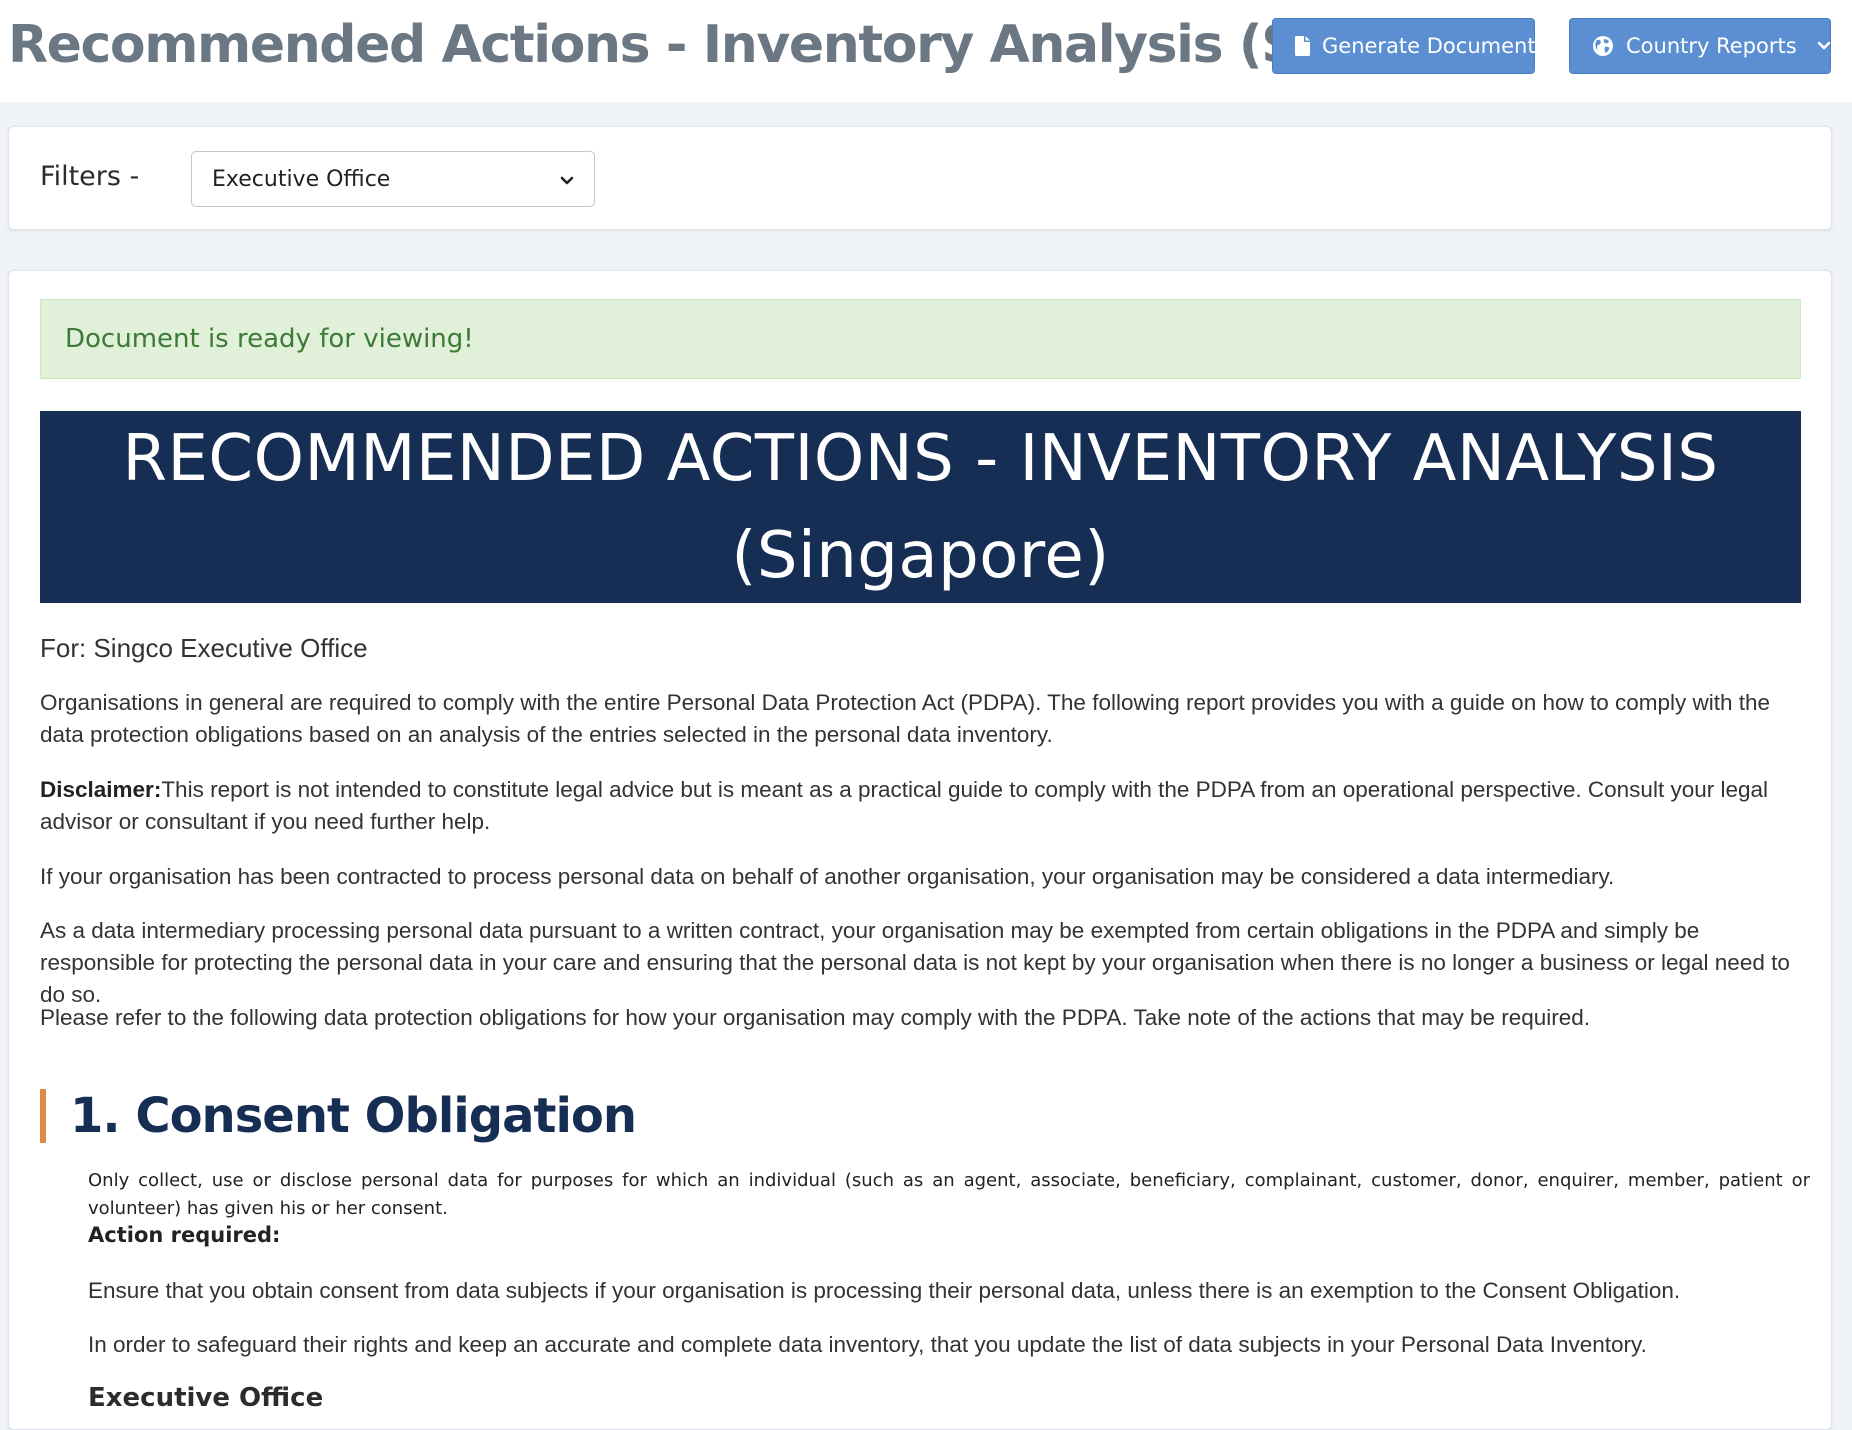 Image resolution: width=1852 pixels, height=1430 pixels. Describe the element at coordinates (101, 789) in the screenshot. I see `disclaimer-label: Disclaimer:` at that location.